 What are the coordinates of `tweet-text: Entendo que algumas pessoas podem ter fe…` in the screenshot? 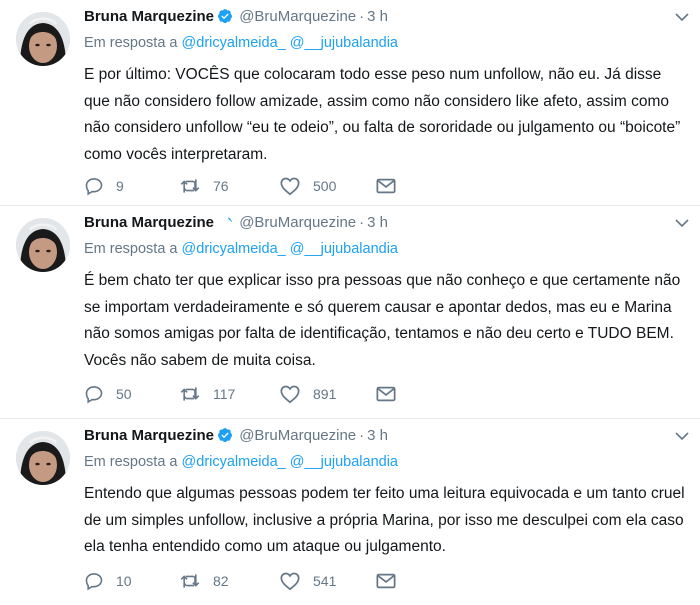 It's located at (384, 520).